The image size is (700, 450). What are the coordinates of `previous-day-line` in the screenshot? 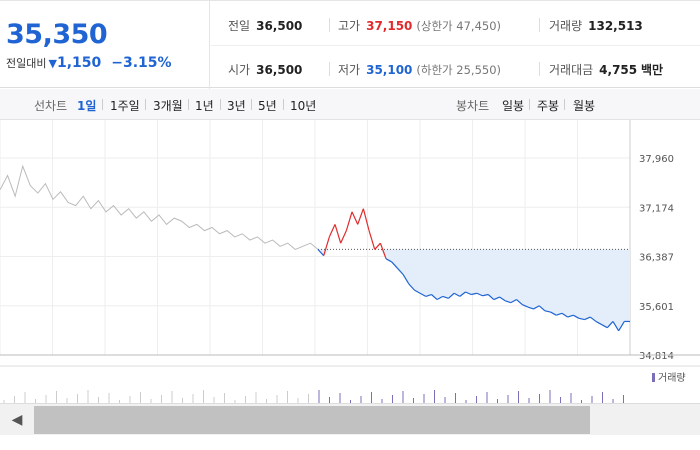 It's located at (159, 207).